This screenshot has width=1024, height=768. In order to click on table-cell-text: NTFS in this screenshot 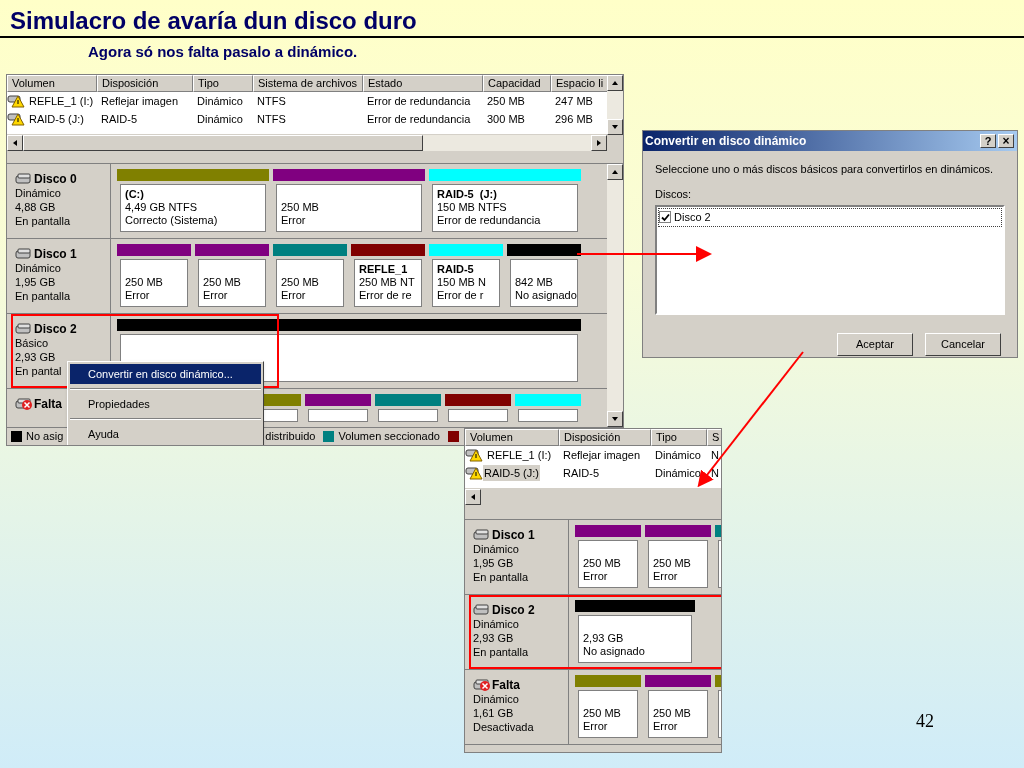, I will do `click(271, 101)`.